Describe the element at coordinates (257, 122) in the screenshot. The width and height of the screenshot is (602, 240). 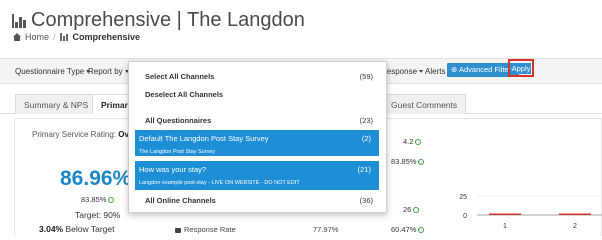
I see `dropdown-item-all-questionnaires: All Questionnaires (23)` at that location.